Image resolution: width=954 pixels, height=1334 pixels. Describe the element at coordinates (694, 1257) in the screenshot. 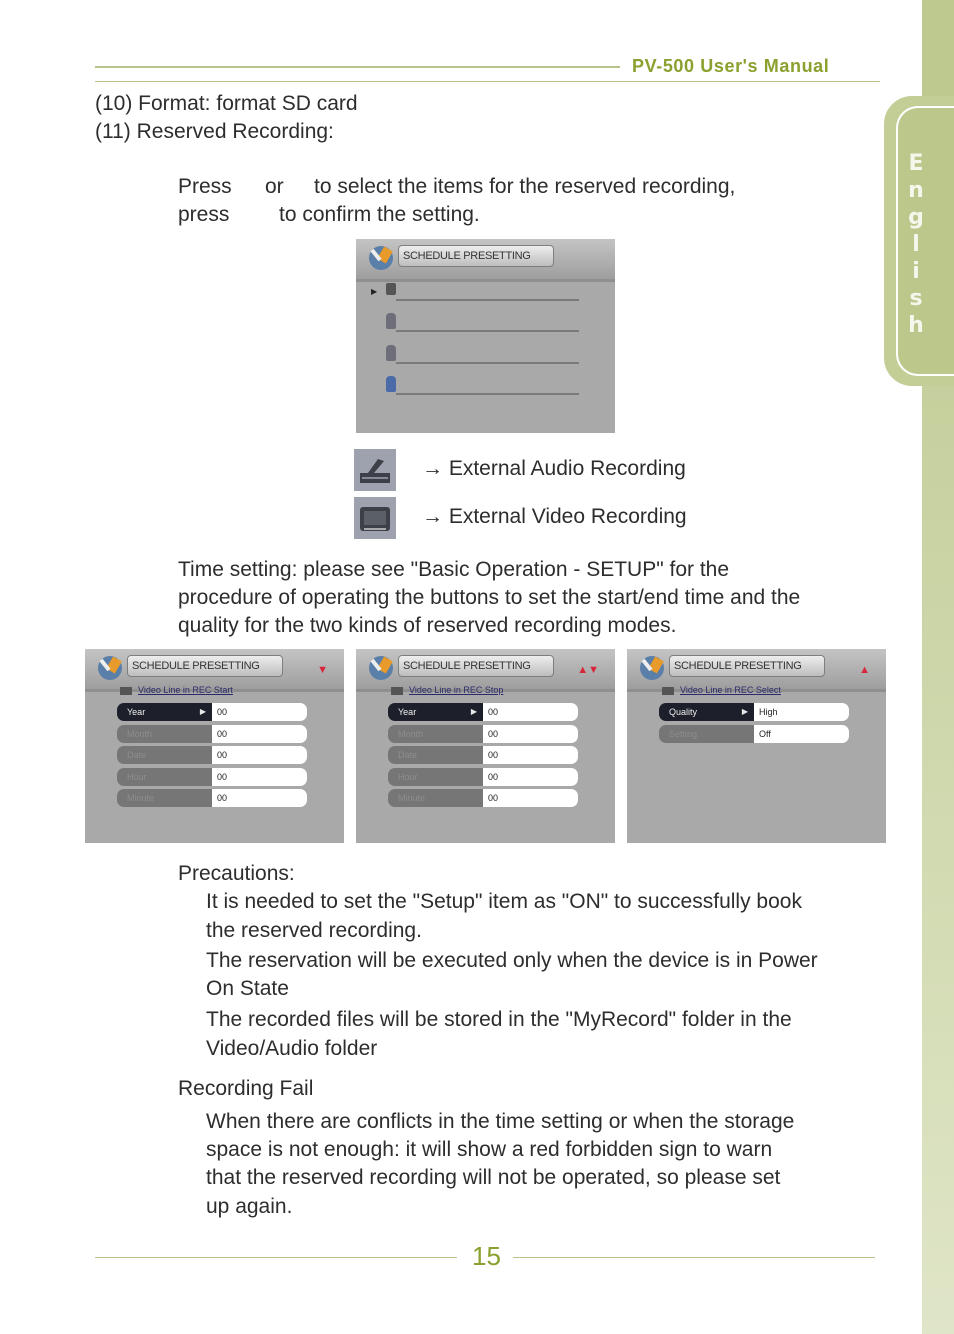

I see `footer-rule-right` at that location.